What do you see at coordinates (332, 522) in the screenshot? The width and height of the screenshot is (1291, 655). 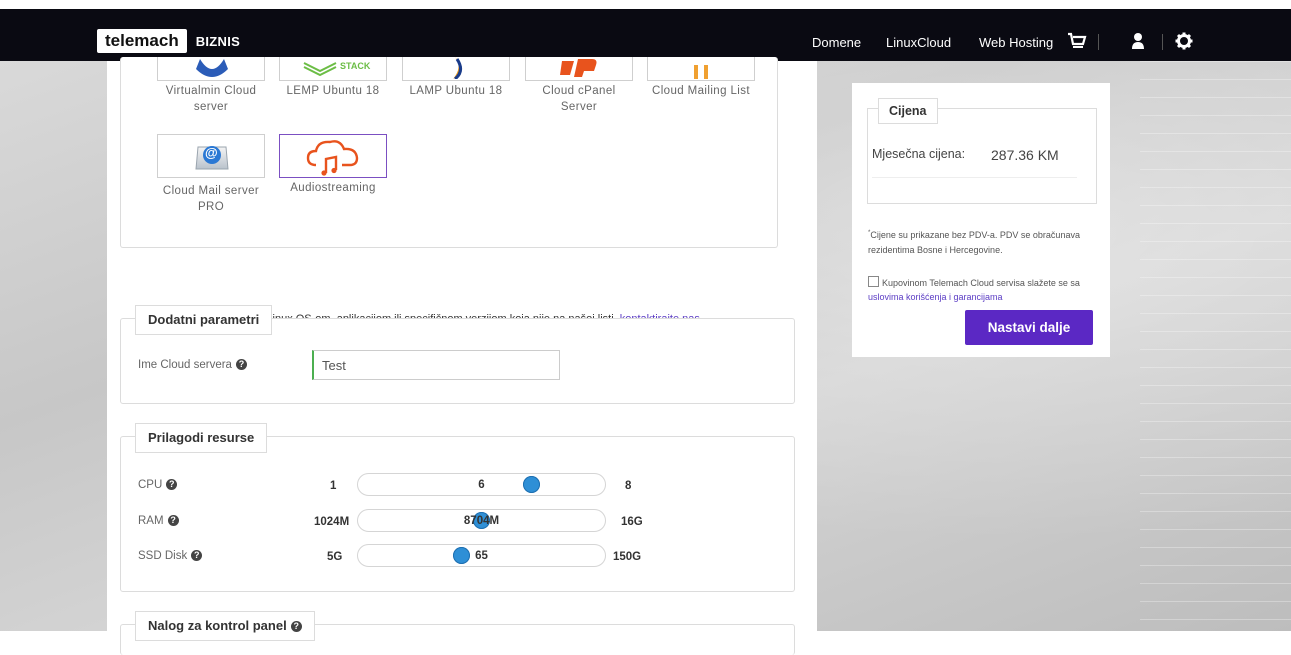 I see `ram-min: 1024M` at bounding box center [332, 522].